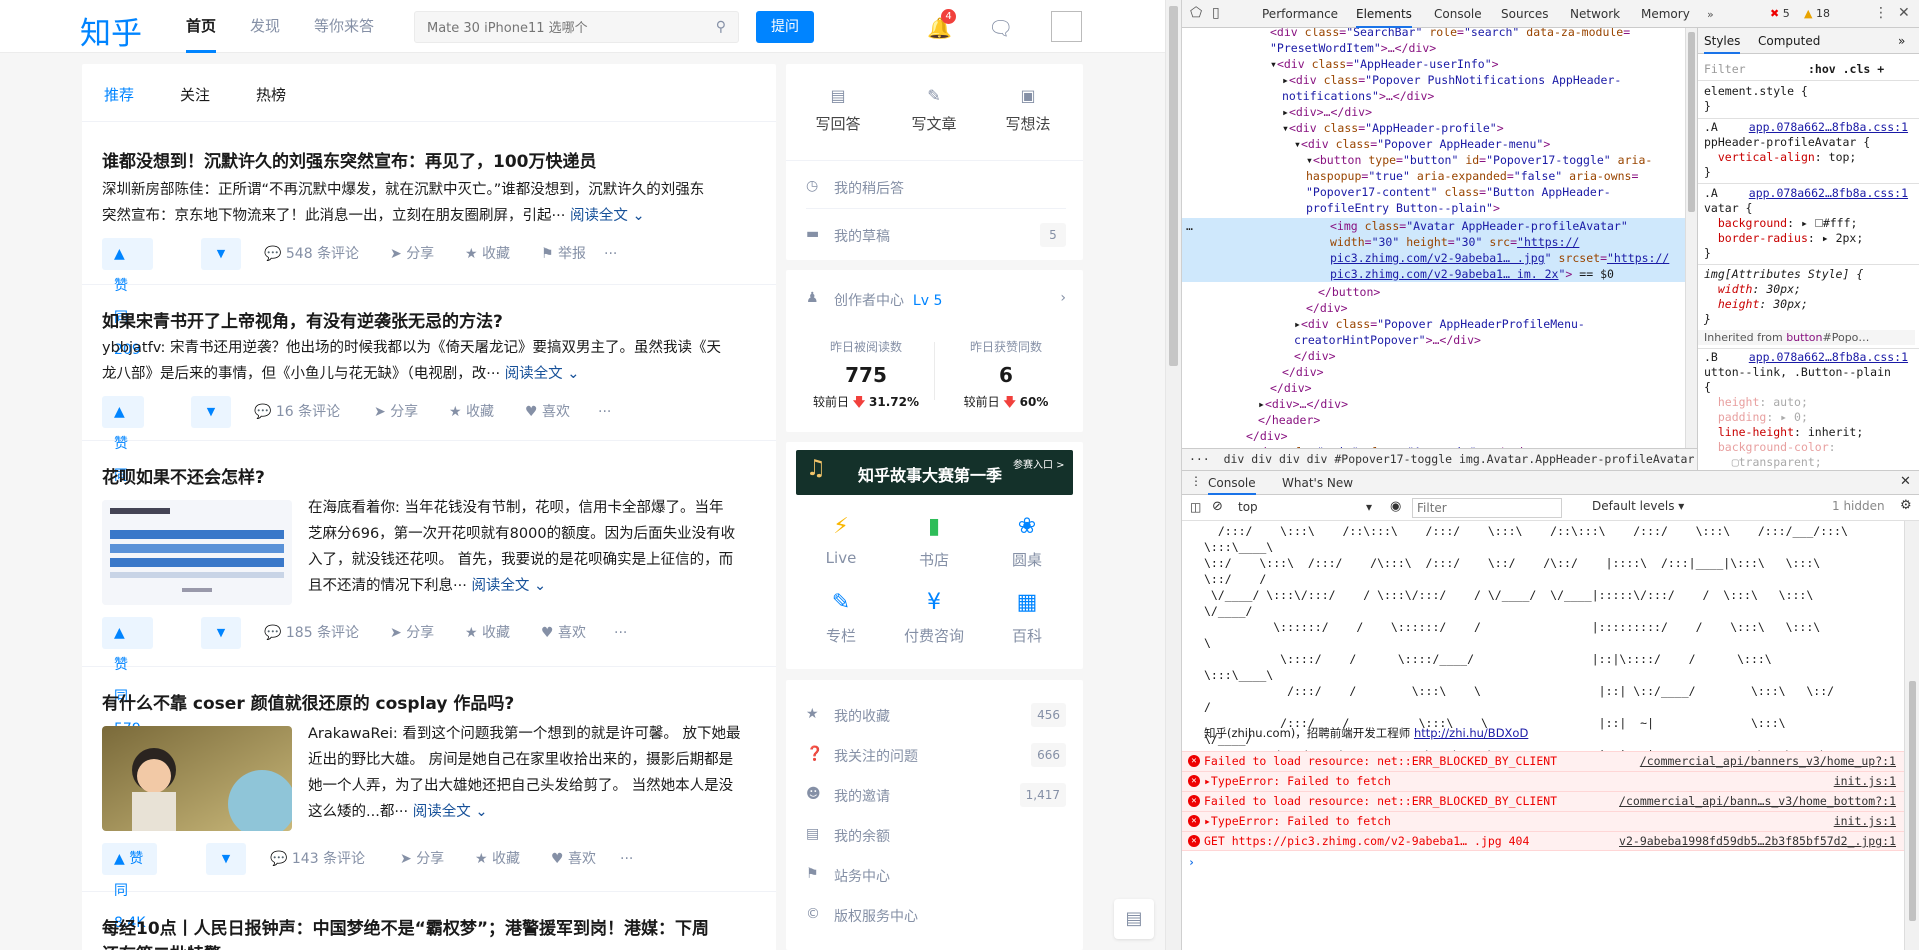 The height and width of the screenshot is (950, 1919). What do you see at coordinates (1757, 841) in the screenshot?
I see `error-source-link: v2-9abeba1998fd59db5…2b3f85bf57d2_.jpg:1` at bounding box center [1757, 841].